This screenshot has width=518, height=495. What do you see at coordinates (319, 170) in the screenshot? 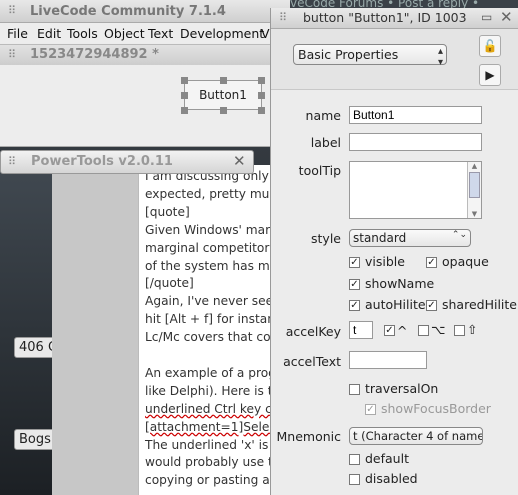
I see `tooltip-label: toolTip` at bounding box center [319, 170].